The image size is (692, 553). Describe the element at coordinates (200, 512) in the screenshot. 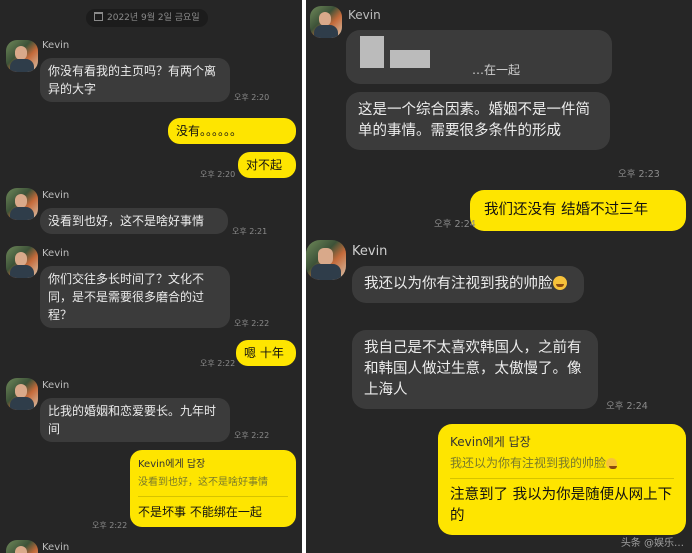

I see `message-text: 不是坏事 不能绑在一起` at that location.